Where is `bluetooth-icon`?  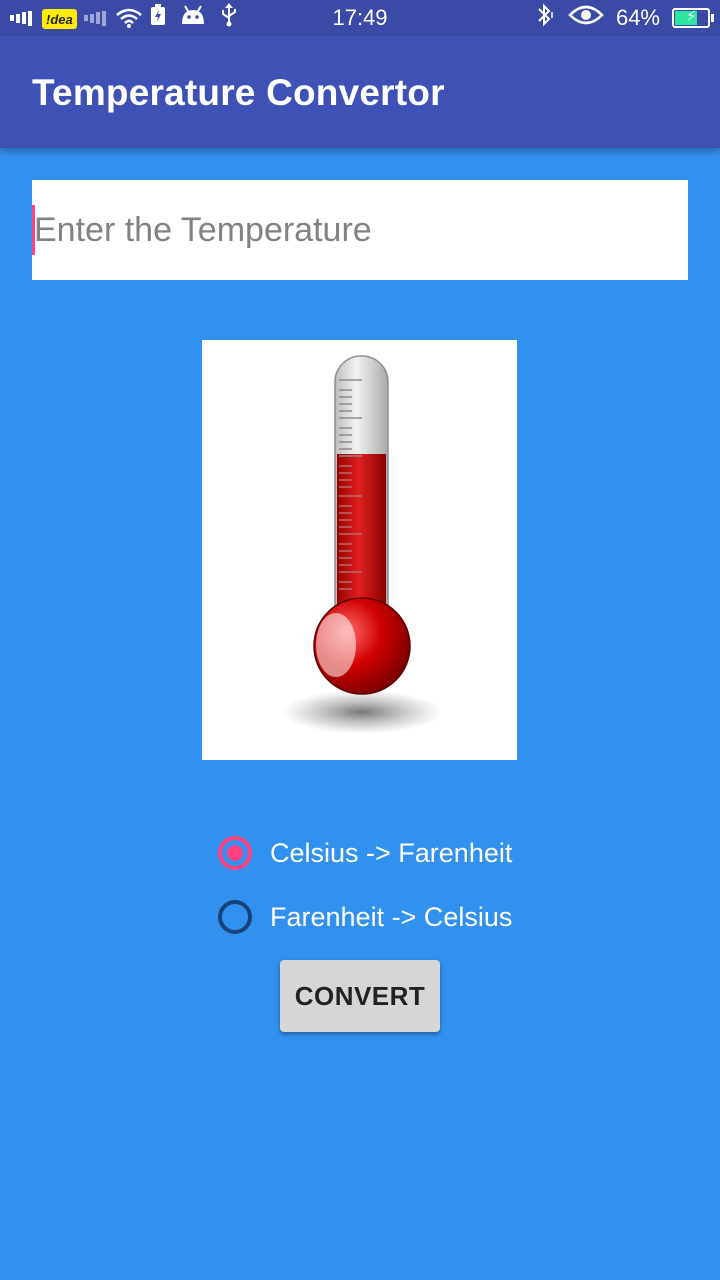
bluetooth-icon is located at coordinates (545, 18).